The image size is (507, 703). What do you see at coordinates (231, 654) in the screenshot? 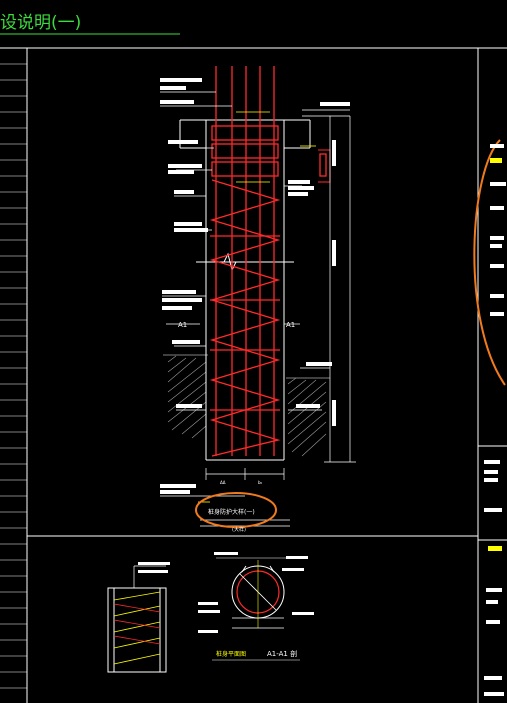
I see `plan-caption: 桩身平面图` at bounding box center [231, 654].